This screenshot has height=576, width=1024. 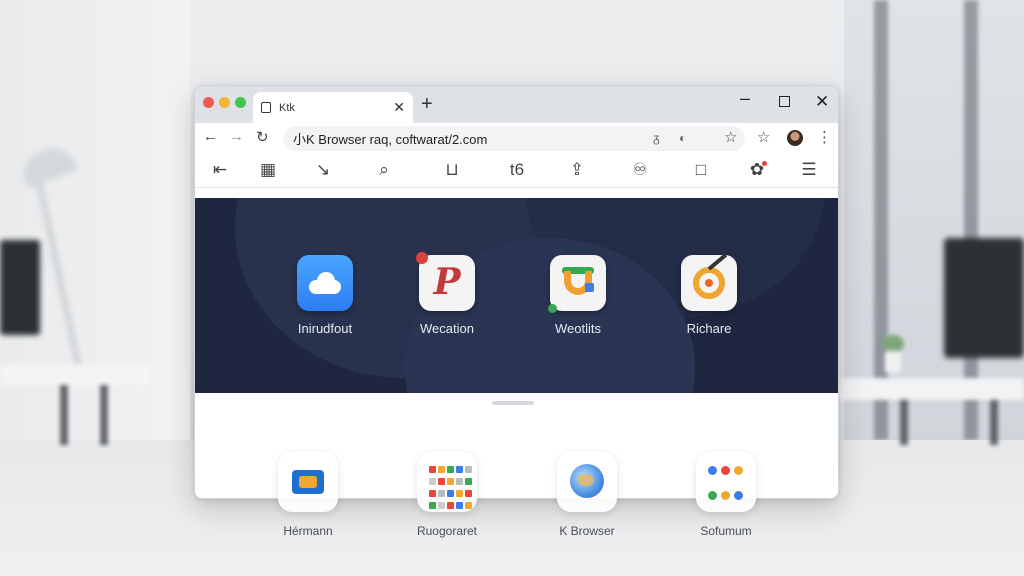 I want to click on app-label: Inirudfout, so click(x=325, y=328).